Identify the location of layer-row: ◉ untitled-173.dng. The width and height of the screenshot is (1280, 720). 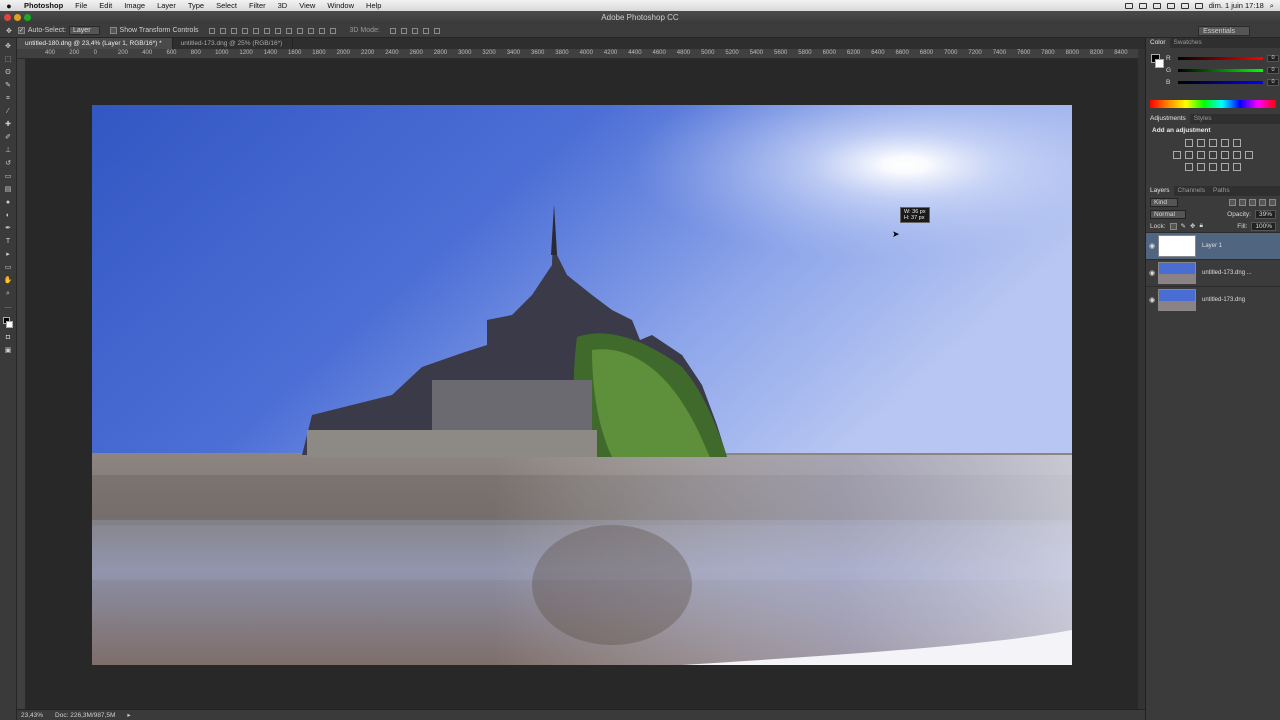
(1213, 299).